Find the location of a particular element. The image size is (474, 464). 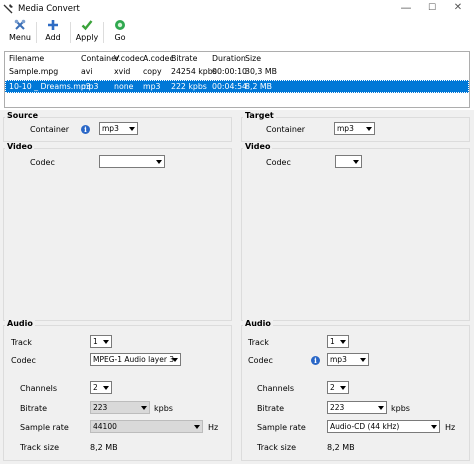

source-info-icon: i is located at coordinates (85, 129).